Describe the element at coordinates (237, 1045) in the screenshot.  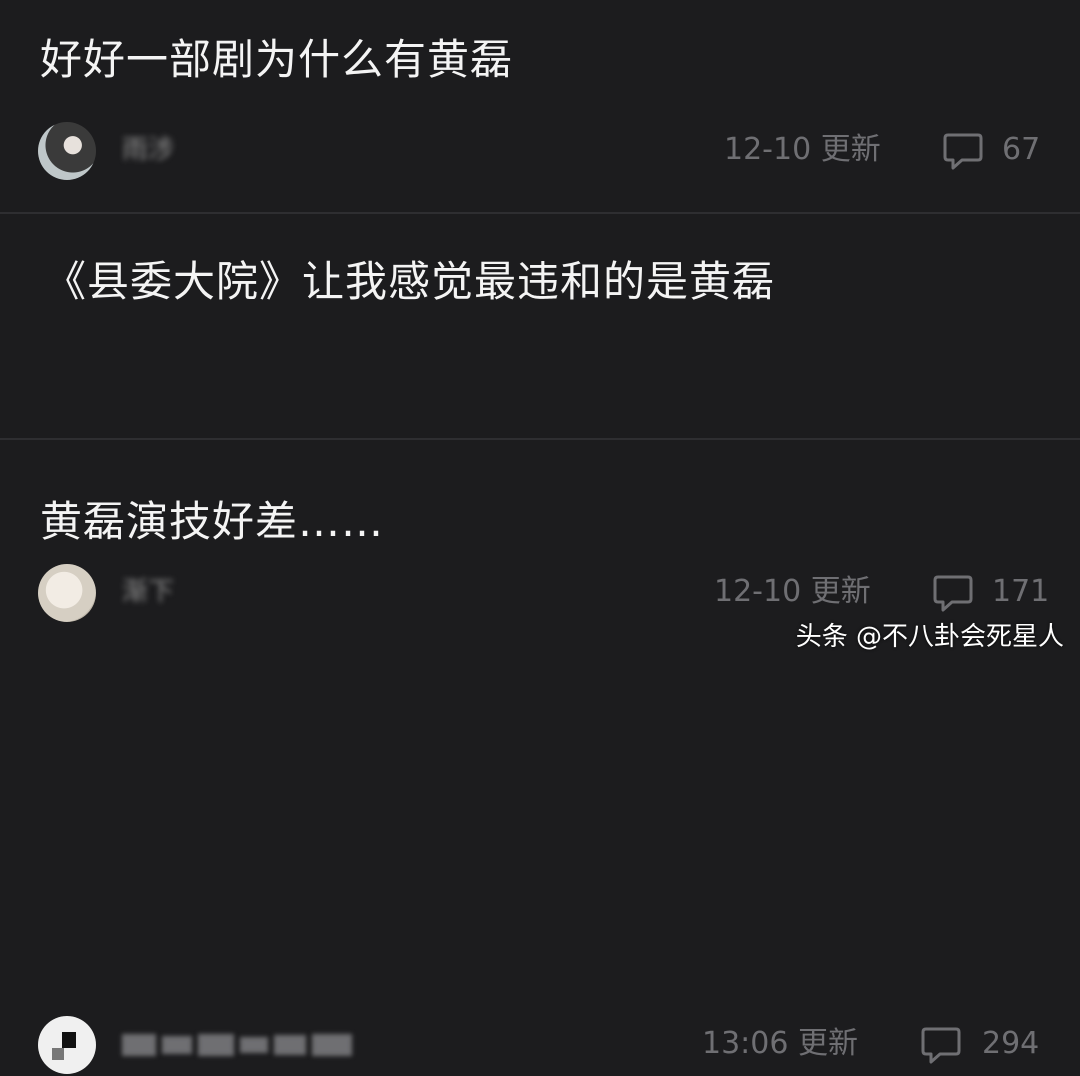
I see `username-redacted` at that location.